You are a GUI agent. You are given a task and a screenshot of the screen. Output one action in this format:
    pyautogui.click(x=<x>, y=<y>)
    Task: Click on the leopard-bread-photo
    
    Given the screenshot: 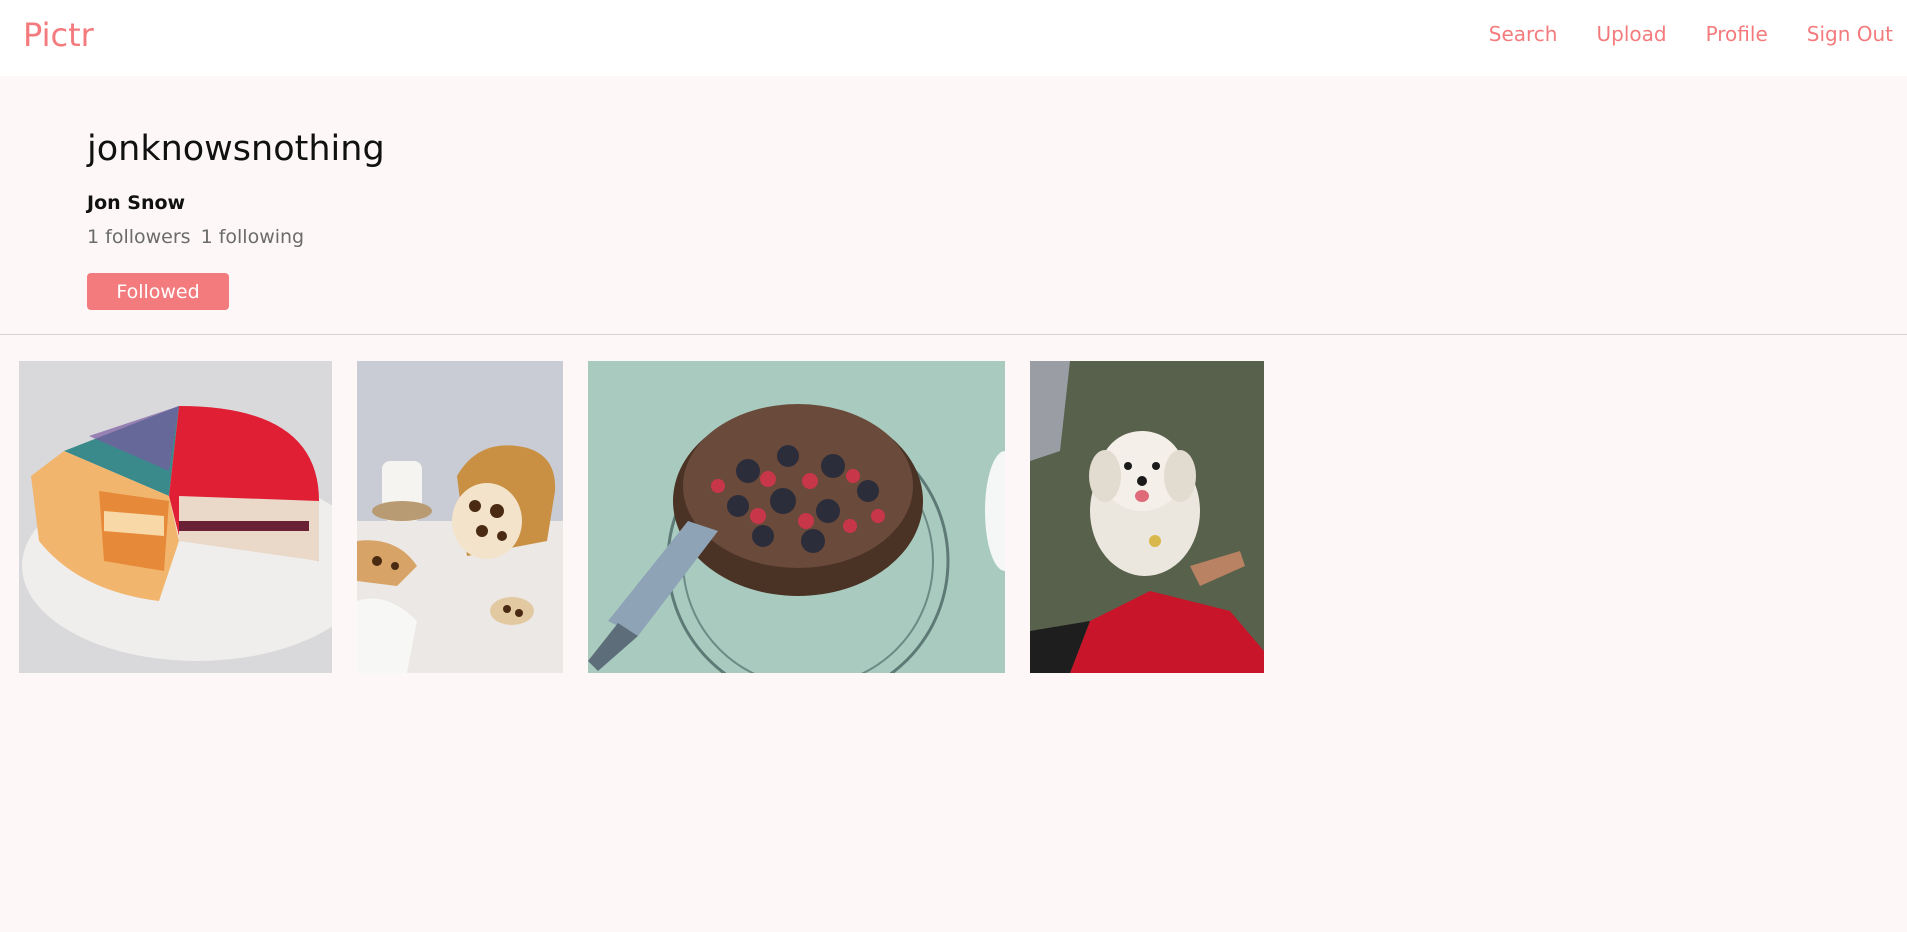 What is the action you would take?
    pyautogui.click(x=460, y=517)
    